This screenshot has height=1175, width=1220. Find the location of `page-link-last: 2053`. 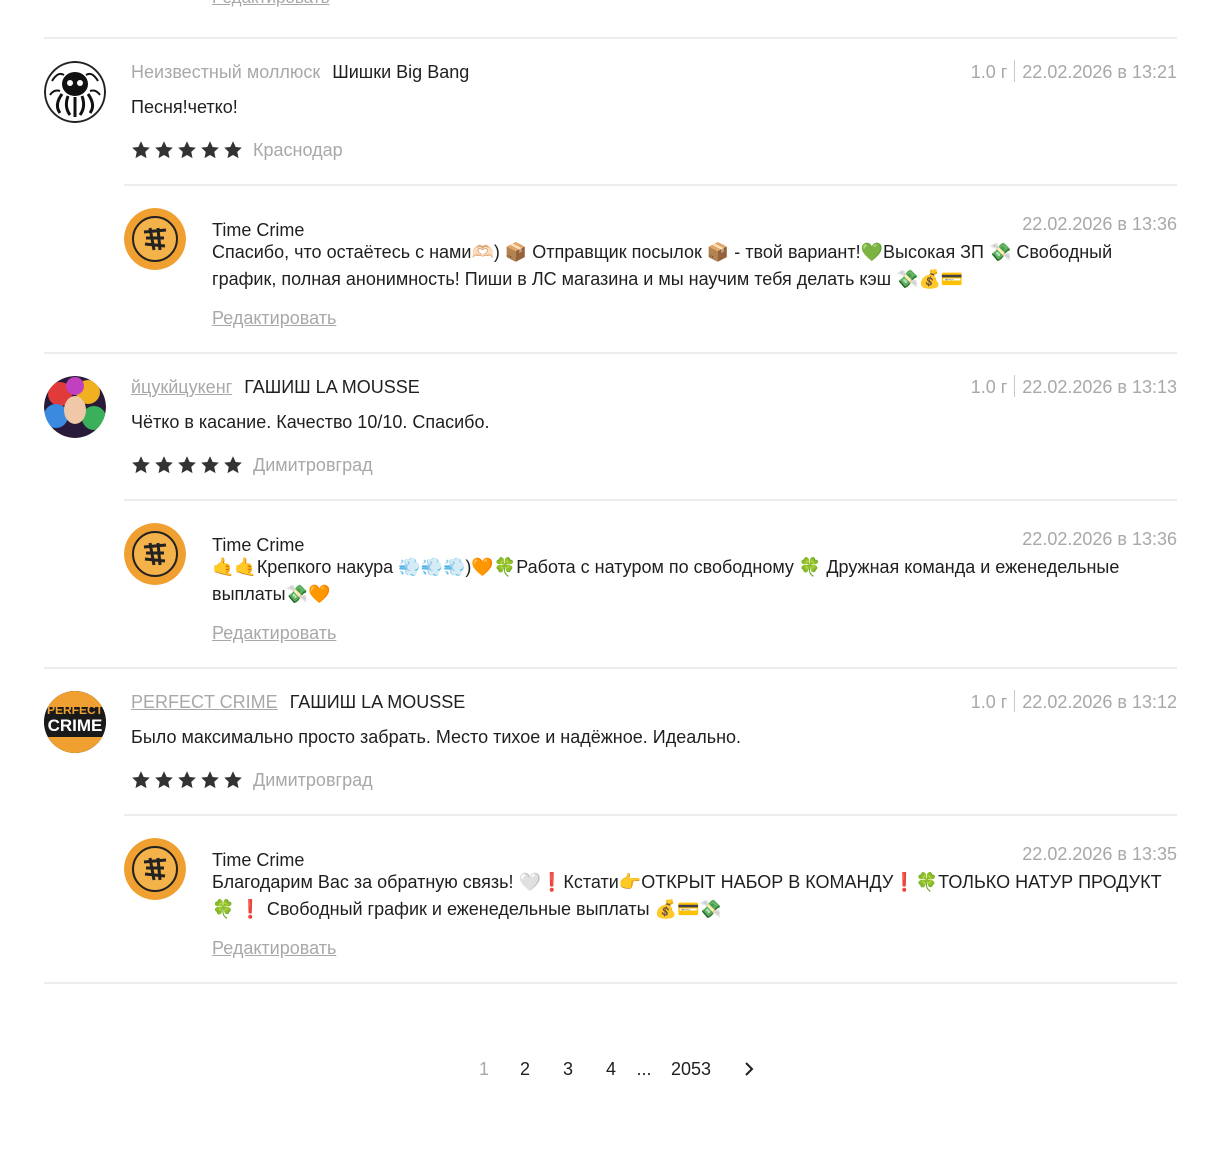

page-link-last: 2053 is located at coordinates (691, 1069).